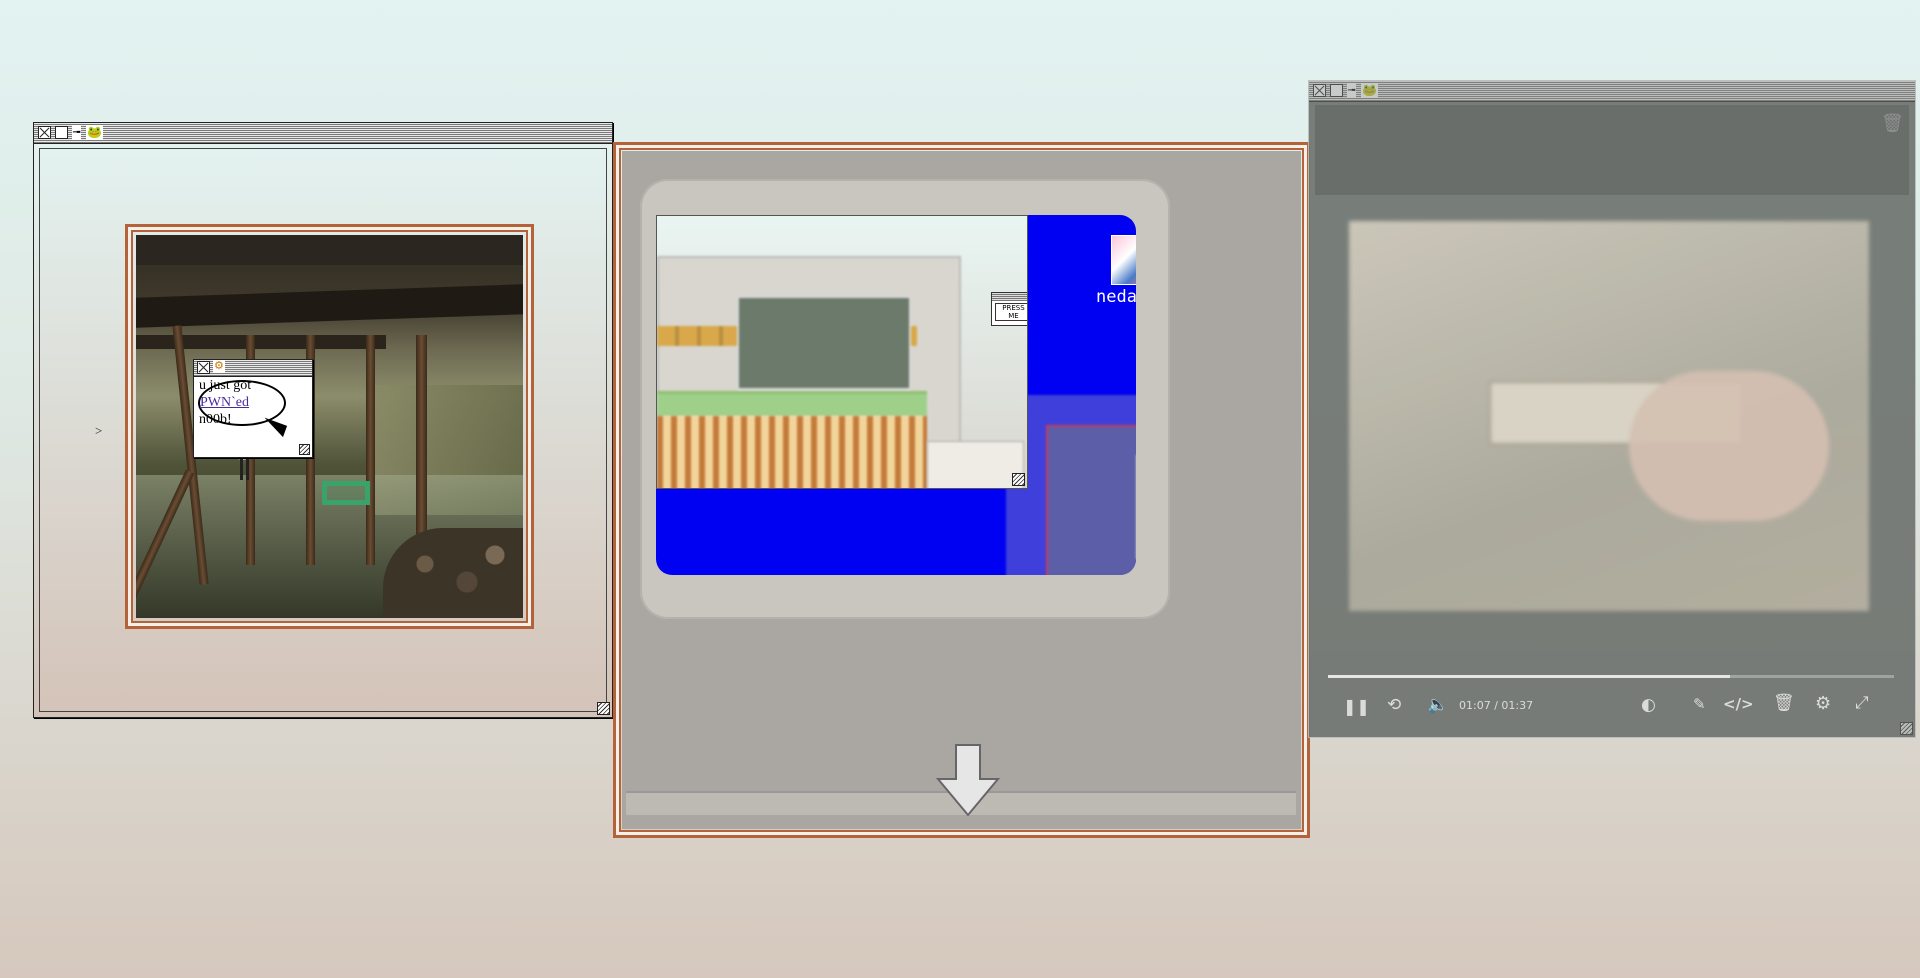  I want to click on desktop-icon, so click(1123, 260).